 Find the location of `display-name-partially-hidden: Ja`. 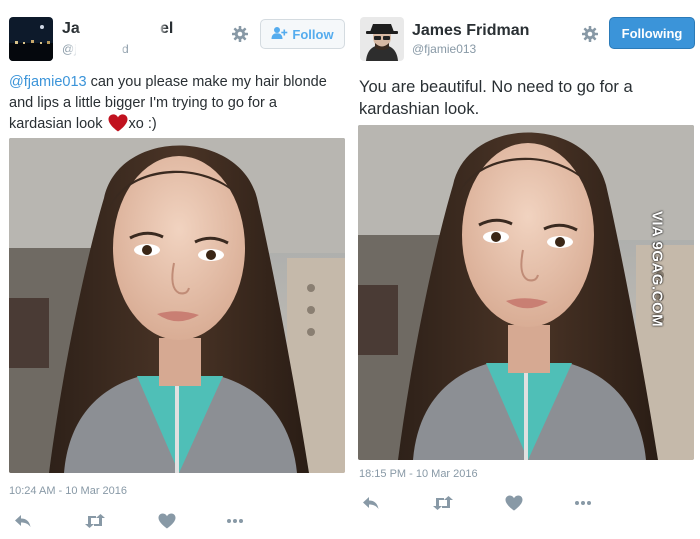

display-name-partially-hidden: Ja is located at coordinates (71, 29).